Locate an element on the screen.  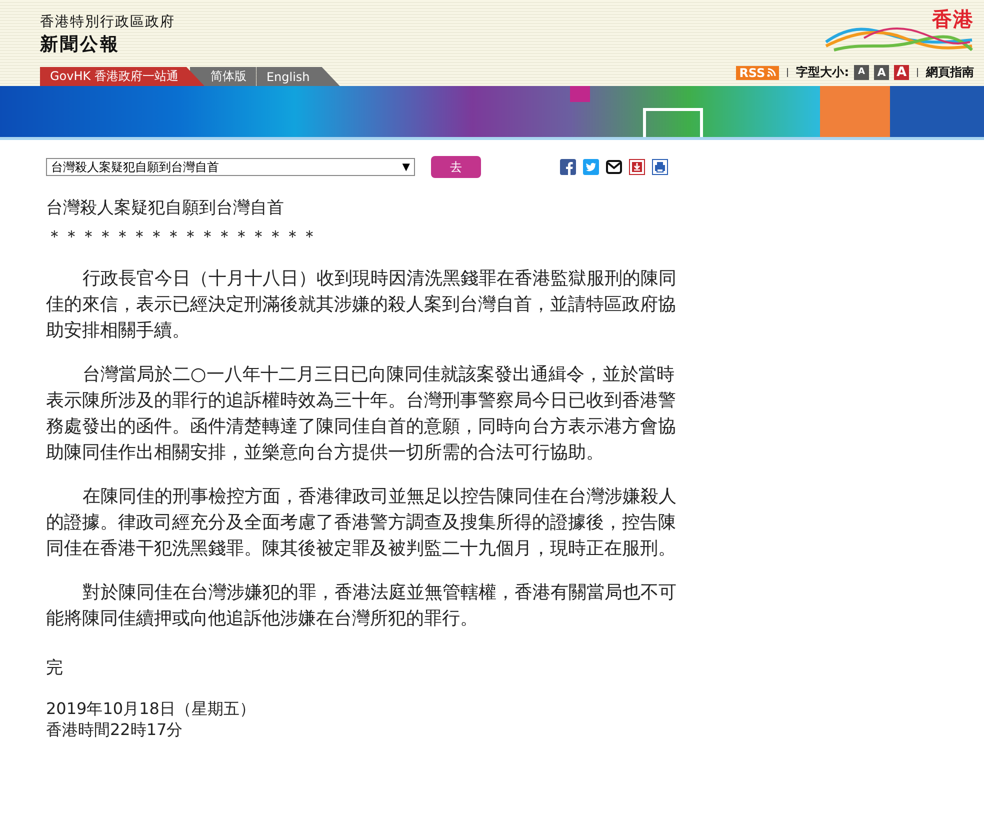
body-paragraph: 對於陳同佳在台灣涉嫌犯的罪，香港法庭並無管轄權，香港有關當局也不可能將陳同佳續押或向他追訴他涉嫌在台灣所犯的罪行。 is located at coordinates (362, 606).